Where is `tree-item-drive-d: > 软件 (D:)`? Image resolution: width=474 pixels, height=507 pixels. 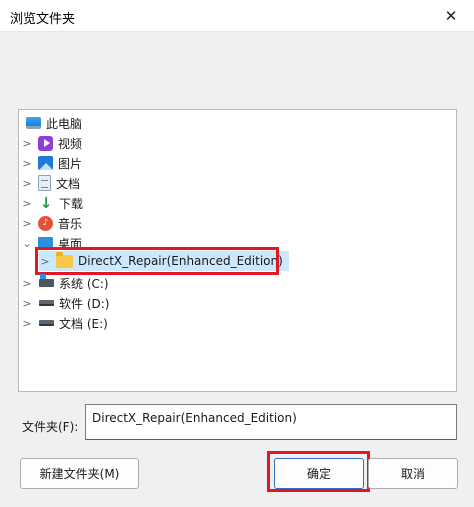
tree-item-drive-d: > 软件 (D:) is located at coordinates (65, 303).